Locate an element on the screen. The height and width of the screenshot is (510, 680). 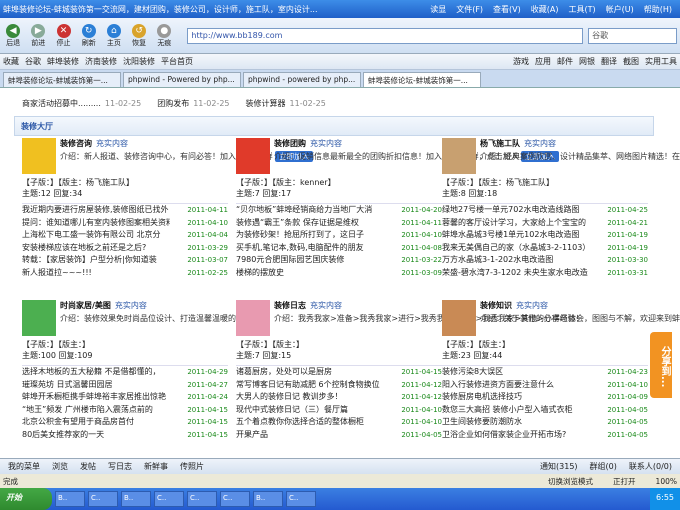
thread-title: 转载：【家居装饰】户型分析|你知道装 is located at coordinates (96, 260).